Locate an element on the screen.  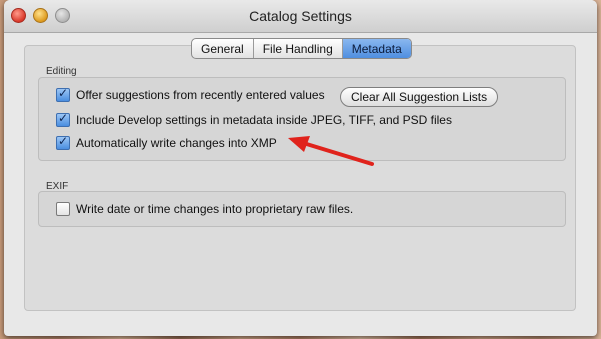
auto-write-xmp-checkbox is located at coordinates (63, 142).